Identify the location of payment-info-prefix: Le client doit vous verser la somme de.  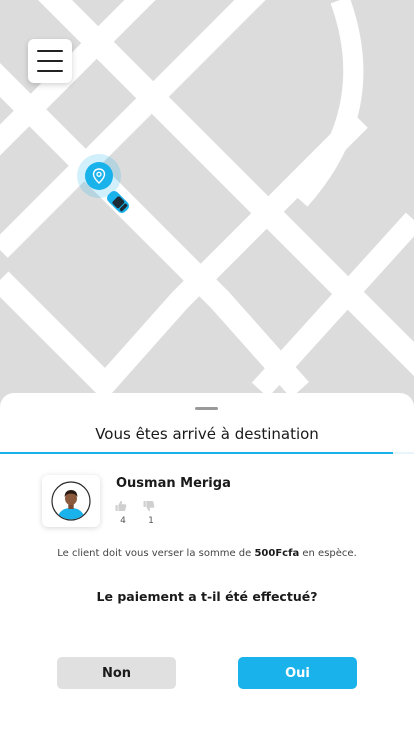
(154, 553).